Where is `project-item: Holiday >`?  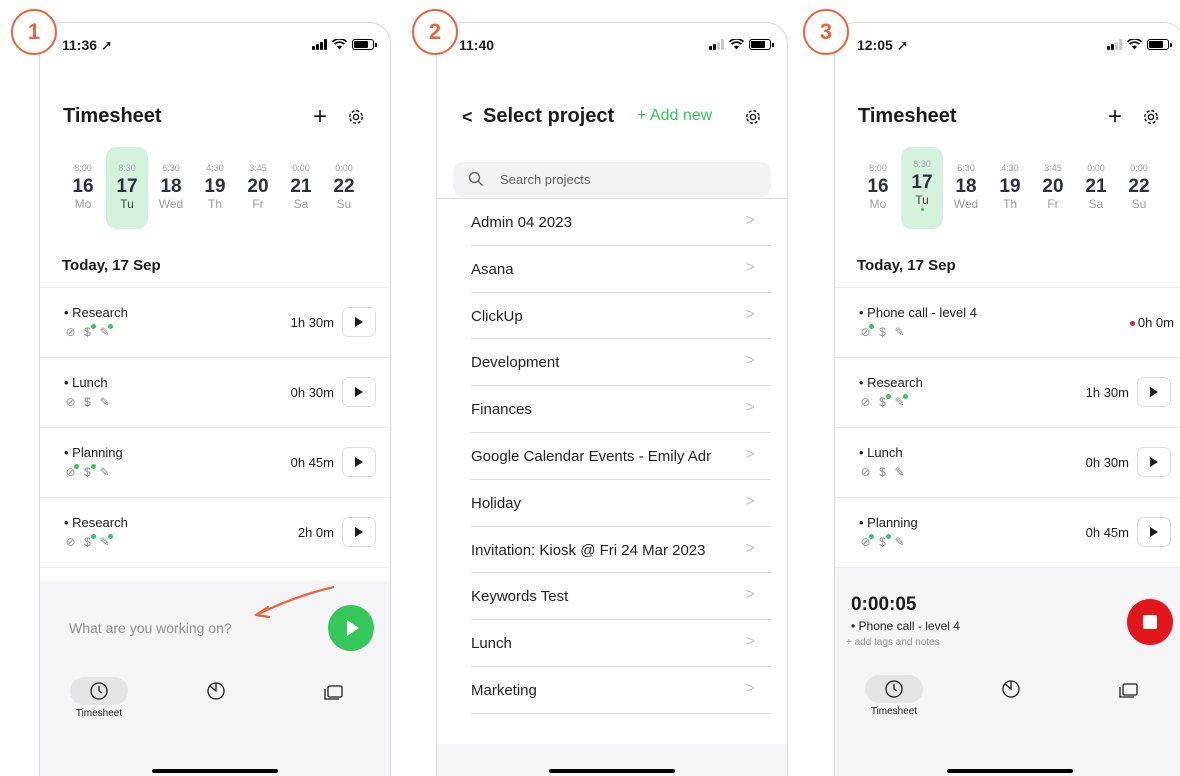
project-item: Holiday > is located at coordinates (621, 503).